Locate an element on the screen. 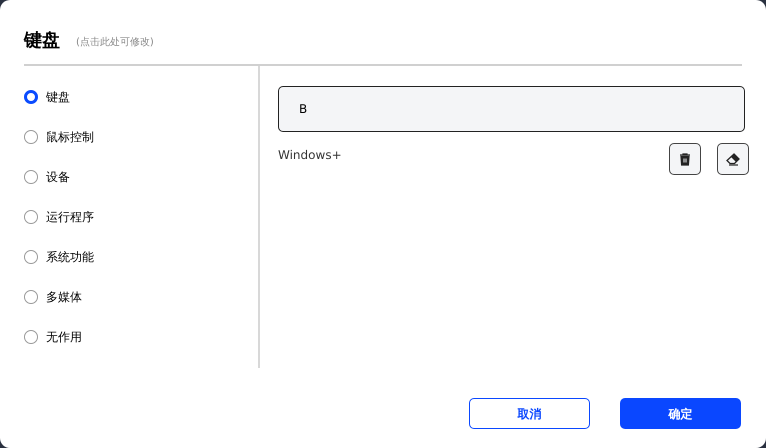  dialog-title: 键盘 is located at coordinates (42, 41).